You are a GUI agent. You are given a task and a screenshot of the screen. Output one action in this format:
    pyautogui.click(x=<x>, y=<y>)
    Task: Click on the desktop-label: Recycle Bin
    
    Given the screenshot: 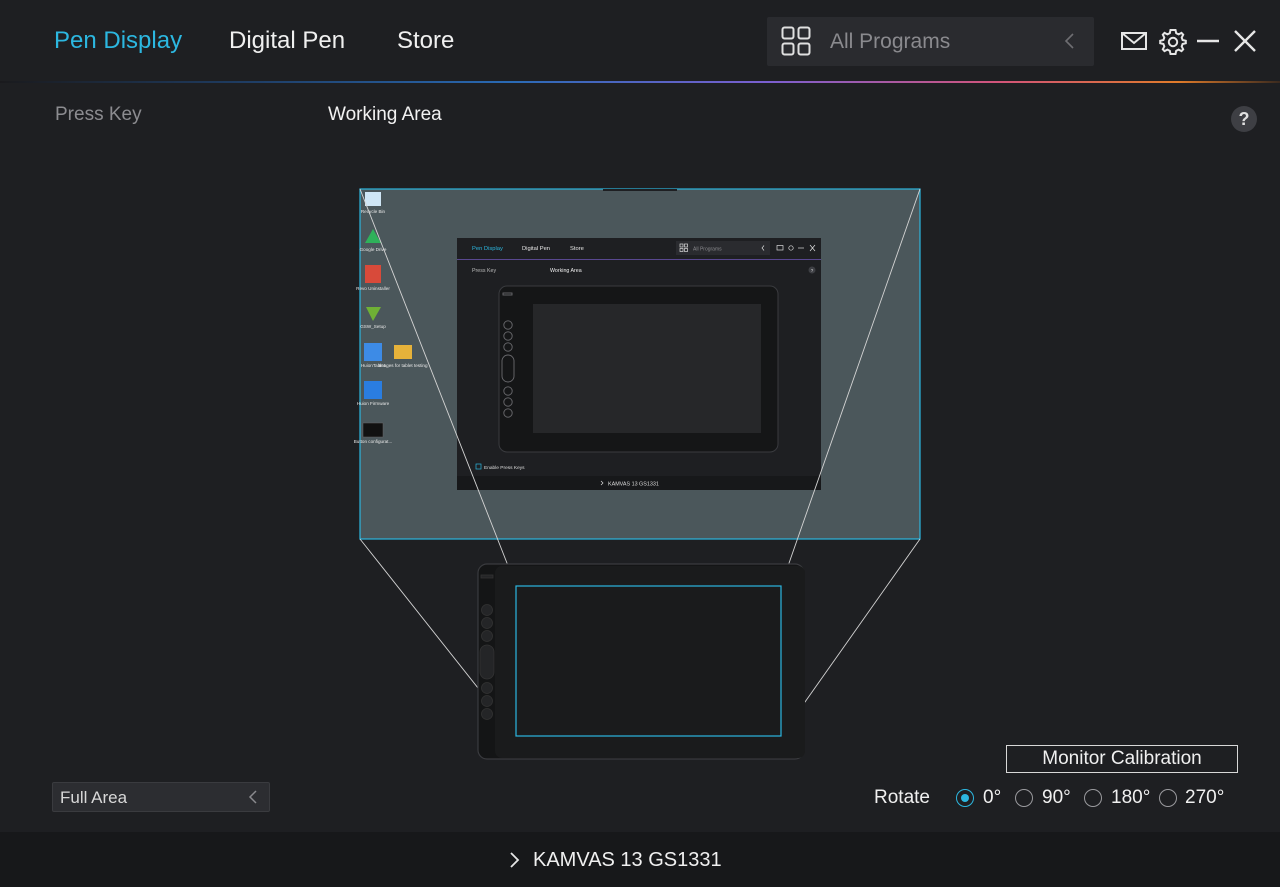 What is the action you would take?
    pyautogui.click(x=373, y=211)
    